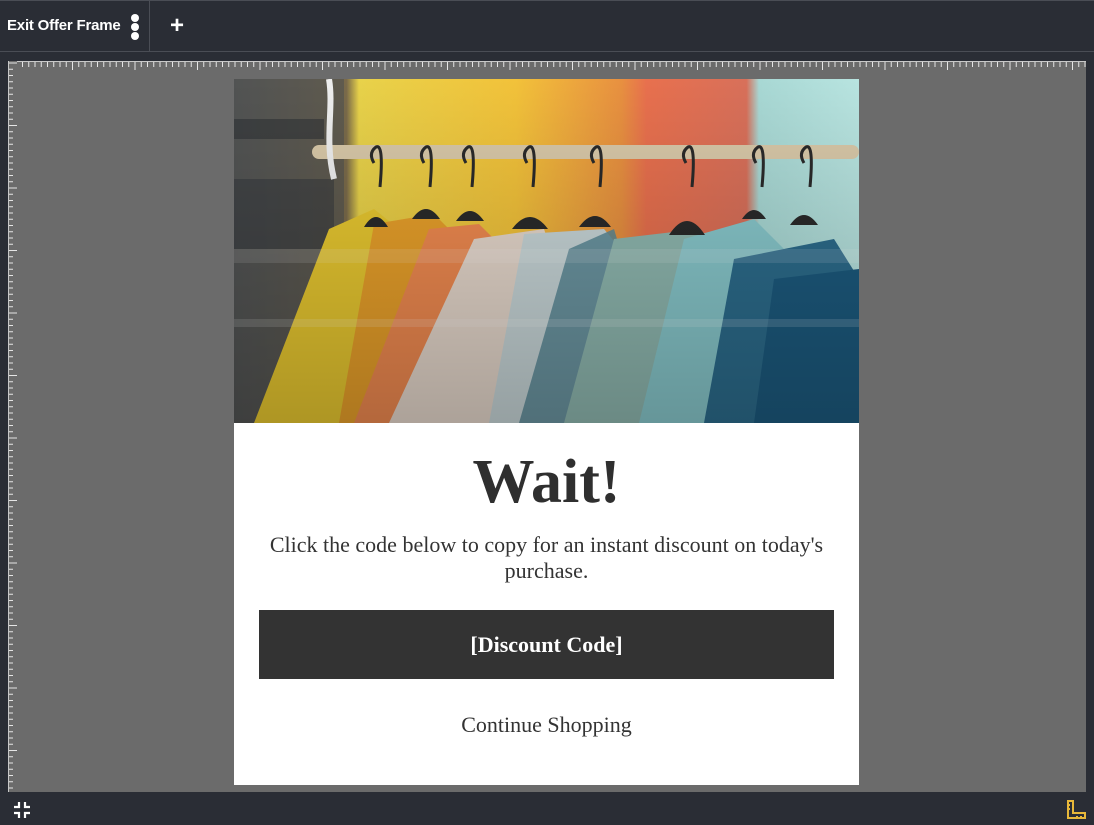 This screenshot has width=1094, height=825. Describe the element at coordinates (135, 27) in the screenshot. I see `kebab-menu-icon` at that location.